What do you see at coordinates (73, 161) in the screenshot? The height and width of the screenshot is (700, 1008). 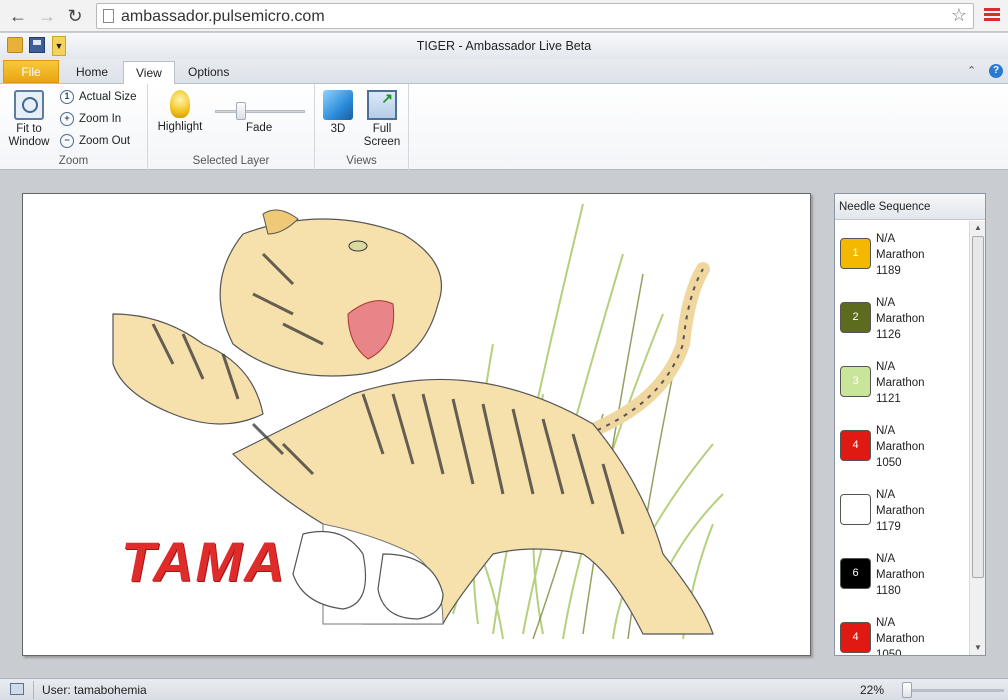 I see `zoom-group-label: Zoom` at bounding box center [73, 161].